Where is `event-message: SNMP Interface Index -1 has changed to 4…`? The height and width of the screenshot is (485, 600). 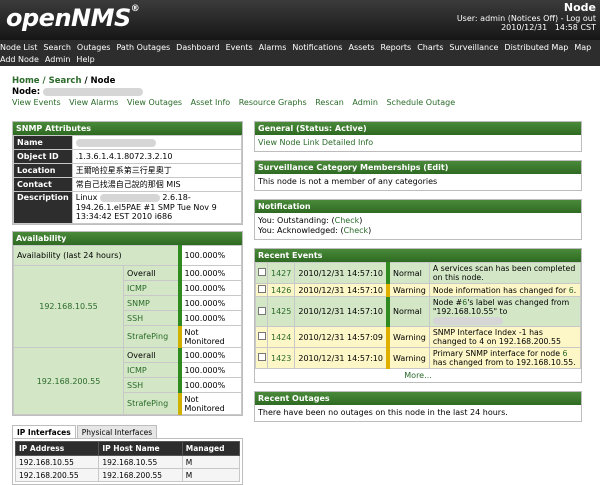 event-message: SNMP Interface Index -1 has changed to 4… is located at coordinates (505, 337).